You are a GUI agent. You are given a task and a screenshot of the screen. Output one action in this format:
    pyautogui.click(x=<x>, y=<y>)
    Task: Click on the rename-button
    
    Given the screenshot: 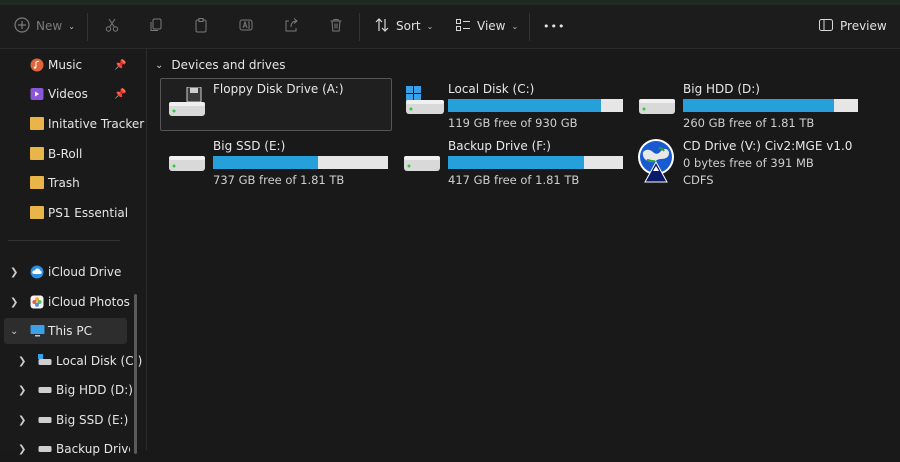 What is the action you would take?
    pyautogui.click(x=246, y=26)
    